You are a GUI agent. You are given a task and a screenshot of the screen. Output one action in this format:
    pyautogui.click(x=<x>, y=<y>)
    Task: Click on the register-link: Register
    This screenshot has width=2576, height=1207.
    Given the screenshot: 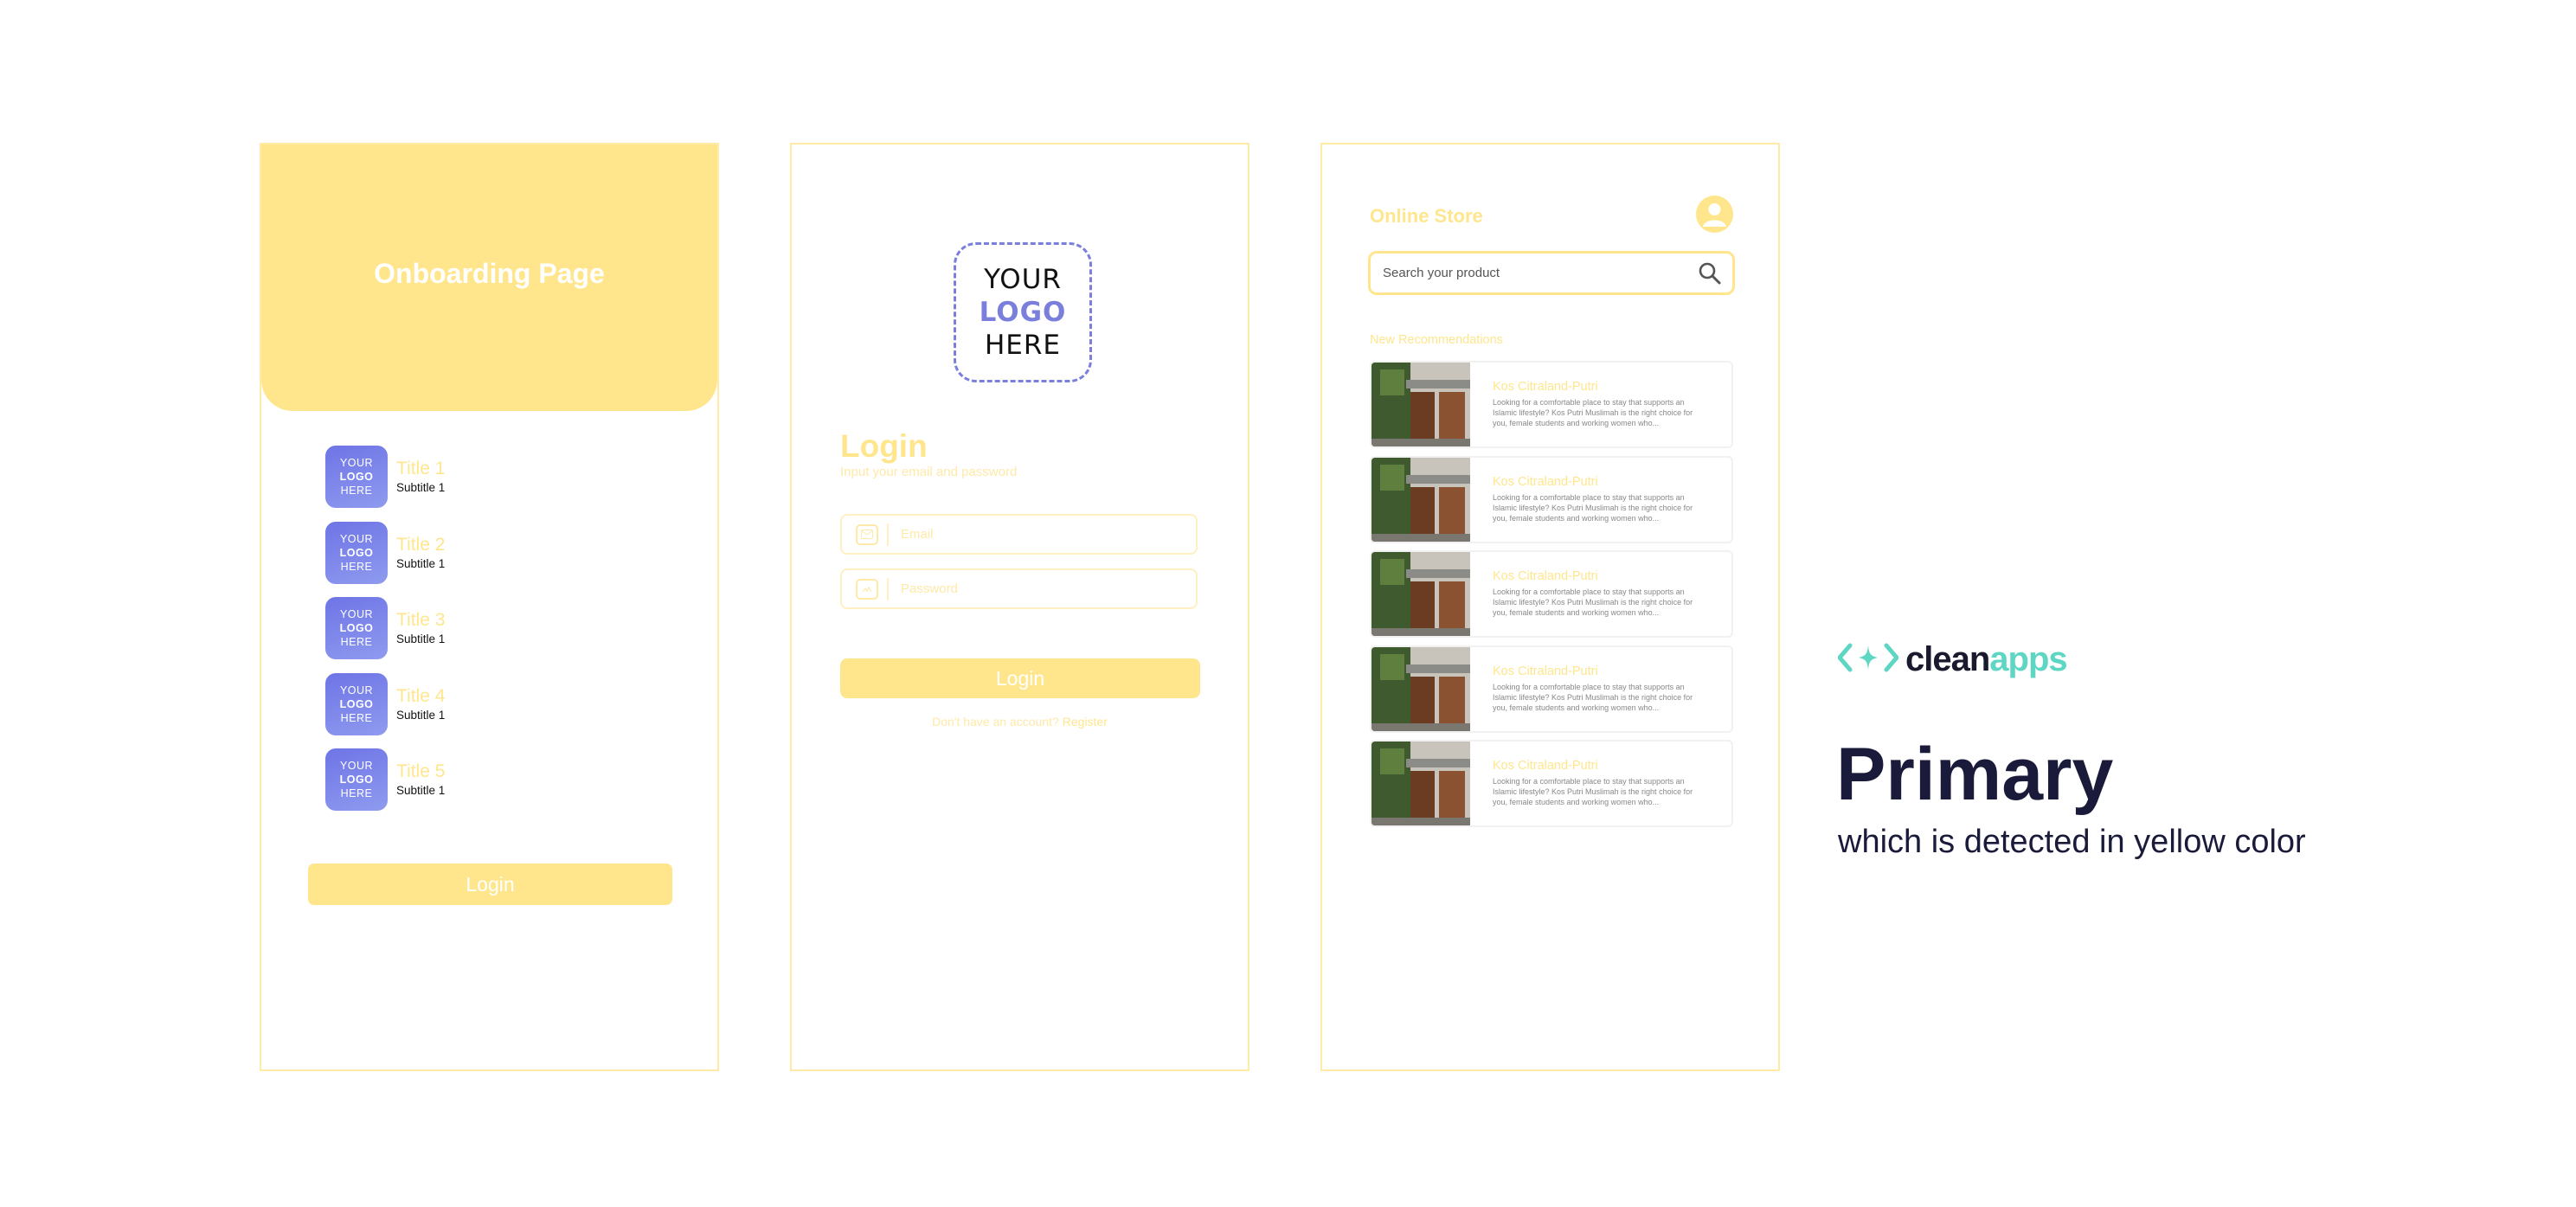 What is the action you would take?
    pyautogui.click(x=1086, y=722)
    